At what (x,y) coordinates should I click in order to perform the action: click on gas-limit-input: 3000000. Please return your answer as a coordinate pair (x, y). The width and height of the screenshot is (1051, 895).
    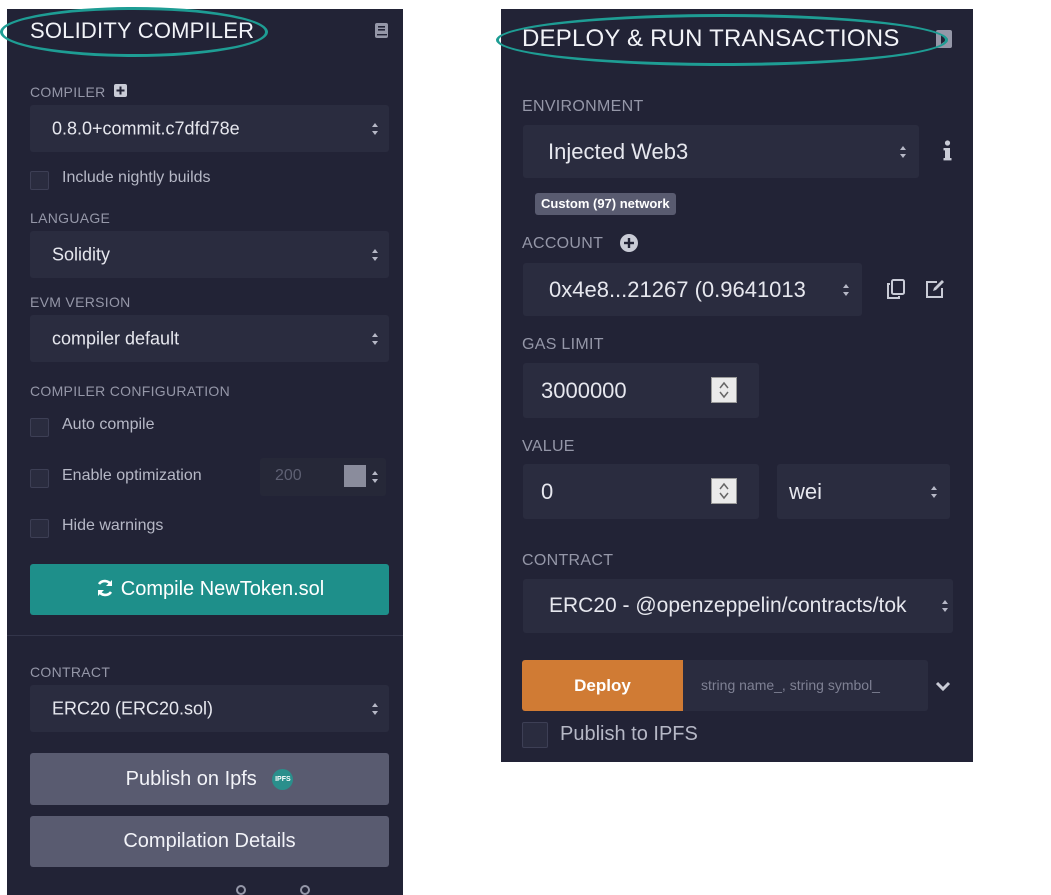
    Looking at the image, I should click on (641, 390).